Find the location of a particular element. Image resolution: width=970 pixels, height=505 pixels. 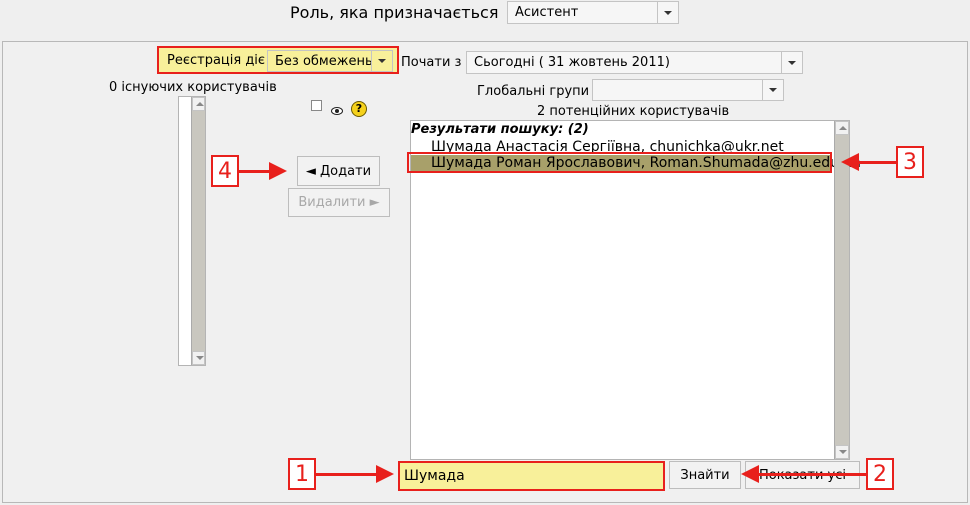

role-label: Роль, яка призначається is located at coordinates (394, 12).